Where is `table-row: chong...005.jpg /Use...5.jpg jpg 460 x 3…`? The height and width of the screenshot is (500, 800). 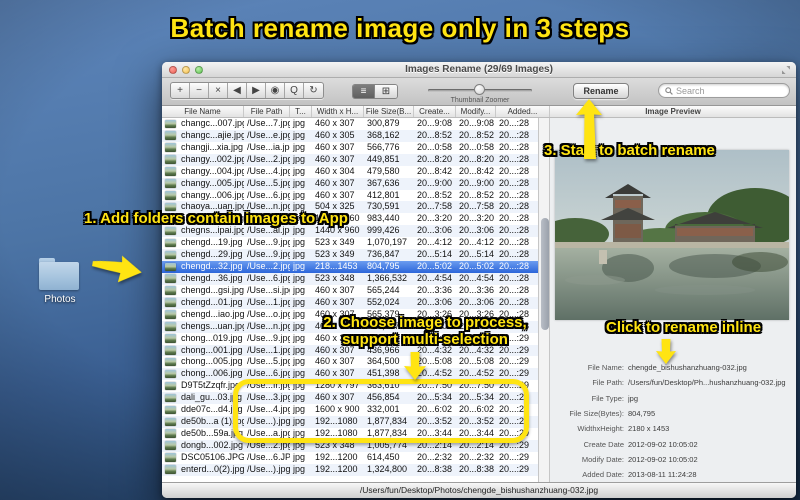
table-row: chong...005.jpg /Use...5.jpg jpg 460 x 3… is located at coordinates (350, 362).